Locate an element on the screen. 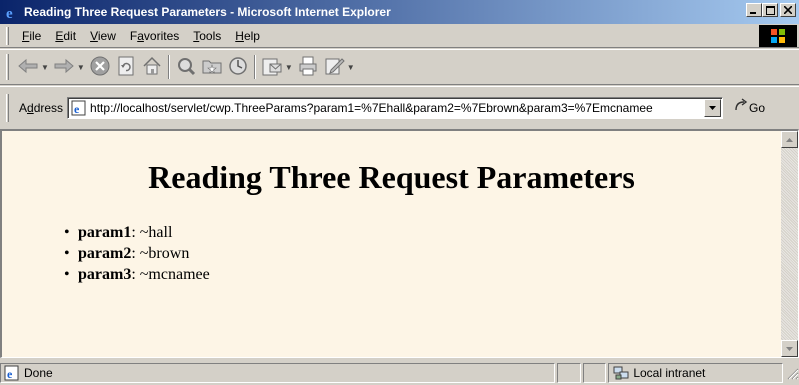  status-text: Done is located at coordinates (38, 372).